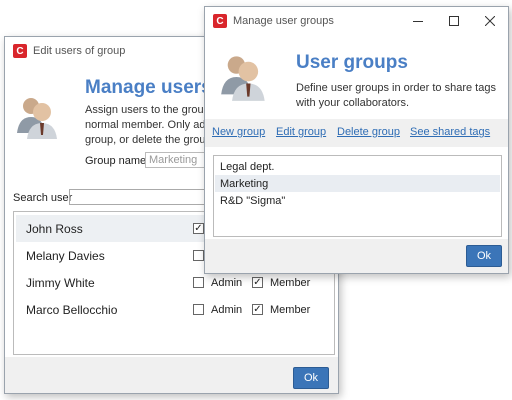 This screenshot has width=512, height=400. Describe the element at coordinates (450, 132) in the screenshot. I see `see-shared-tags-link: See shared tags` at that location.